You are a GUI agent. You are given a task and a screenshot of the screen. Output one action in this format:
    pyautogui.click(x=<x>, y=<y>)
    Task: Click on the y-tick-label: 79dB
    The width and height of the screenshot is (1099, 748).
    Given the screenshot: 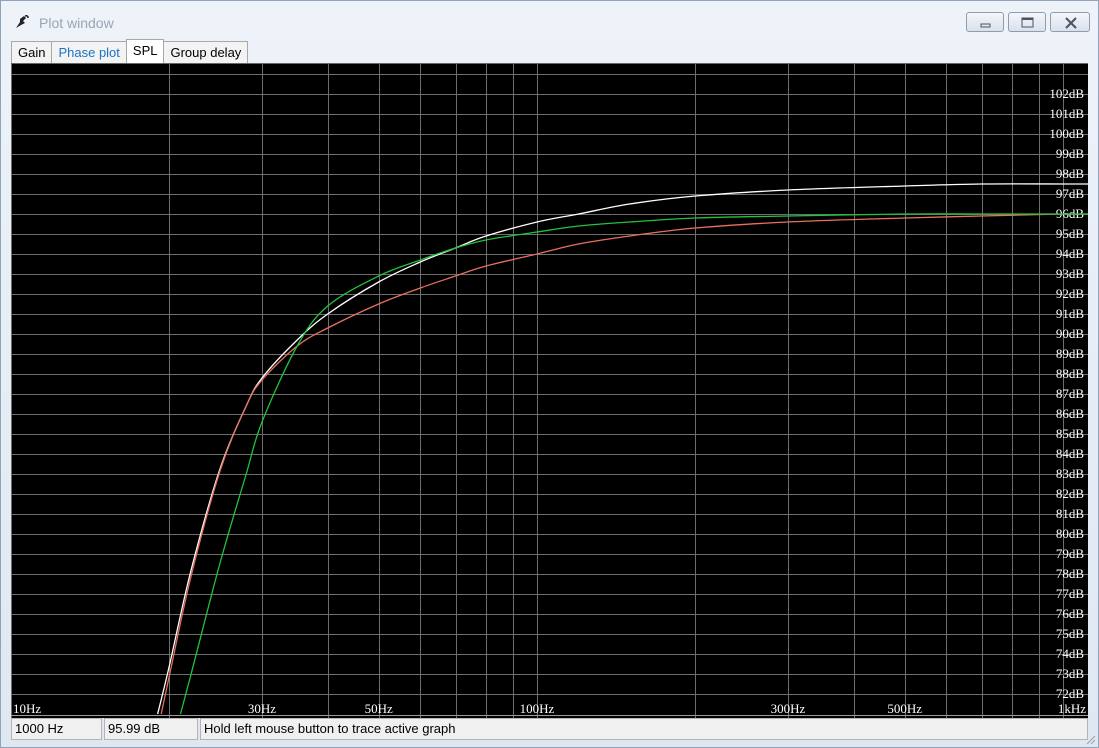 What is the action you would take?
    pyautogui.click(x=1070, y=553)
    